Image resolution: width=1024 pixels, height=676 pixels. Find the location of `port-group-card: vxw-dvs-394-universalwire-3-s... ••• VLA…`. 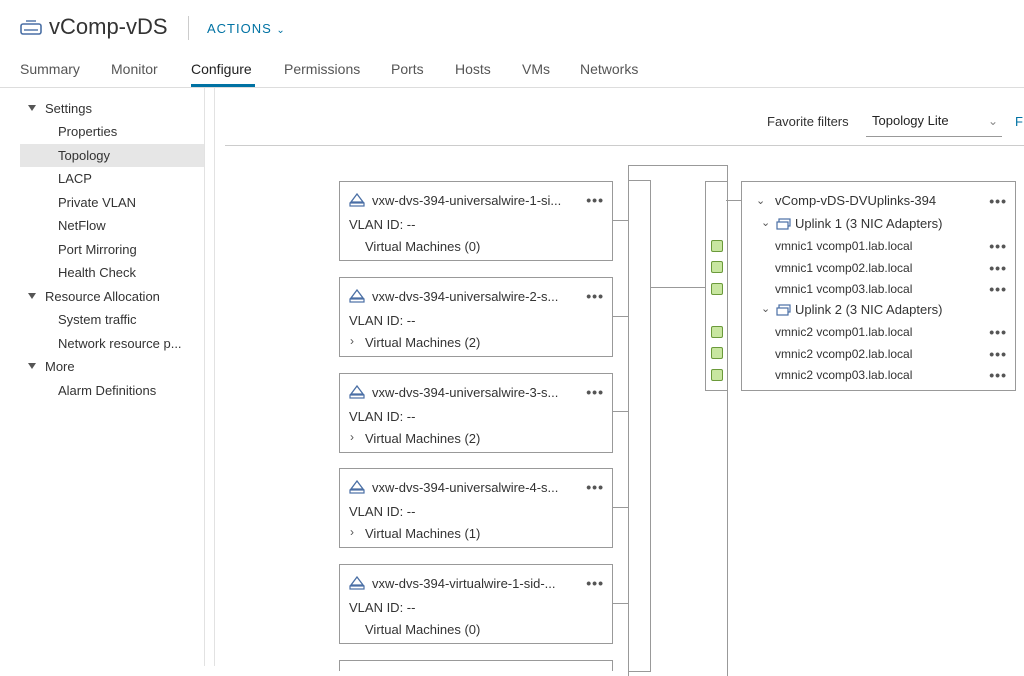

port-group-card: vxw-dvs-394-universalwire-3-s... ••• VLA… is located at coordinates (476, 413).